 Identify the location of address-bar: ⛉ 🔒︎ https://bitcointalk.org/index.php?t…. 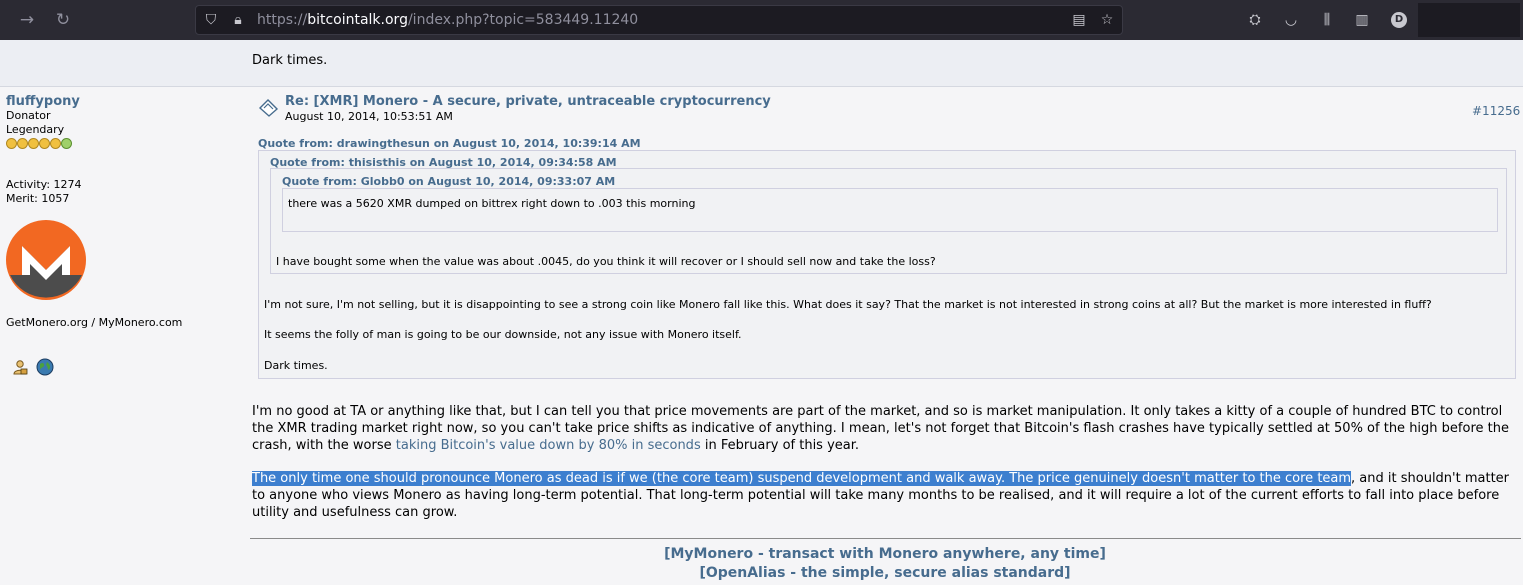
(659, 20).